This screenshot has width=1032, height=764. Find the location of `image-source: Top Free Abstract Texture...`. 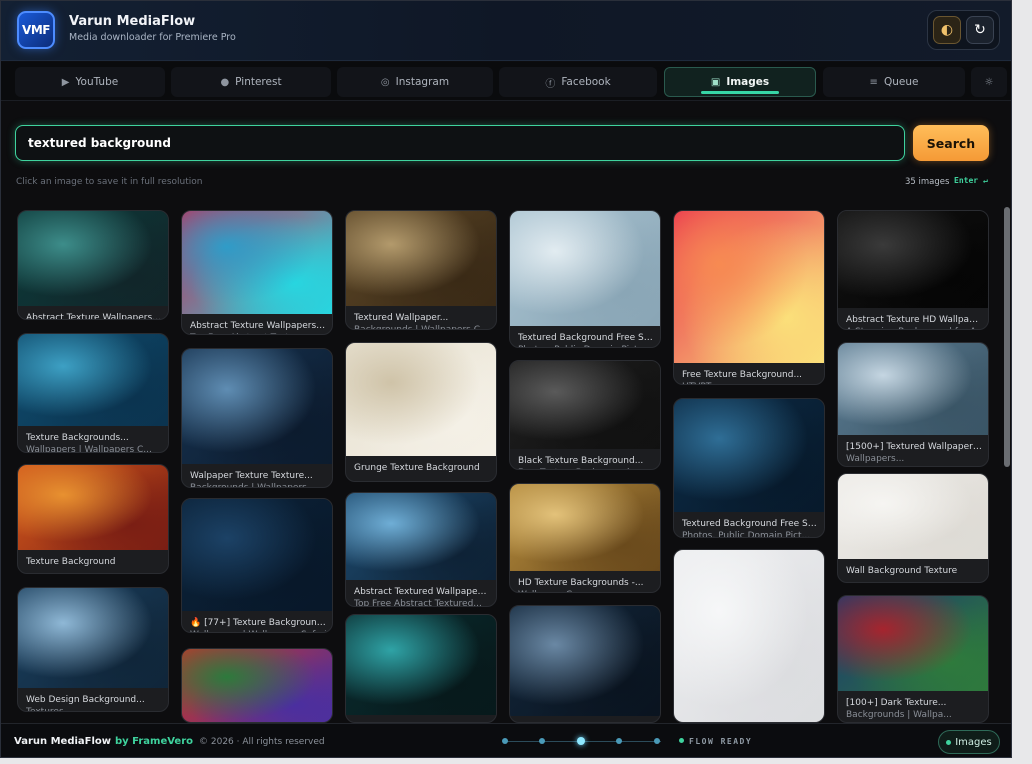

image-source: Top Free Abstract Texture... is located at coordinates (258, 333).